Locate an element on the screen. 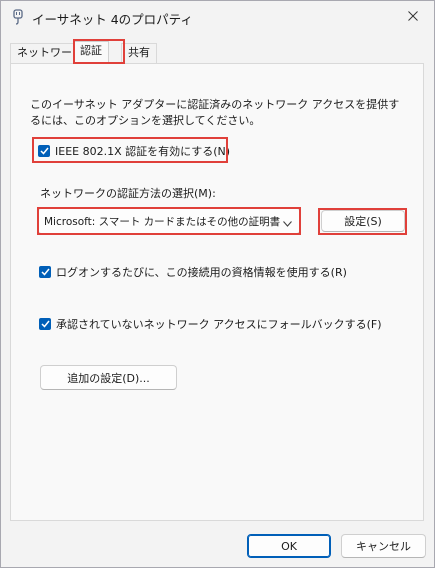  fallback-label: 承認されていないネットワーク アクセスにフォールバックする(F) is located at coordinates (219, 324).